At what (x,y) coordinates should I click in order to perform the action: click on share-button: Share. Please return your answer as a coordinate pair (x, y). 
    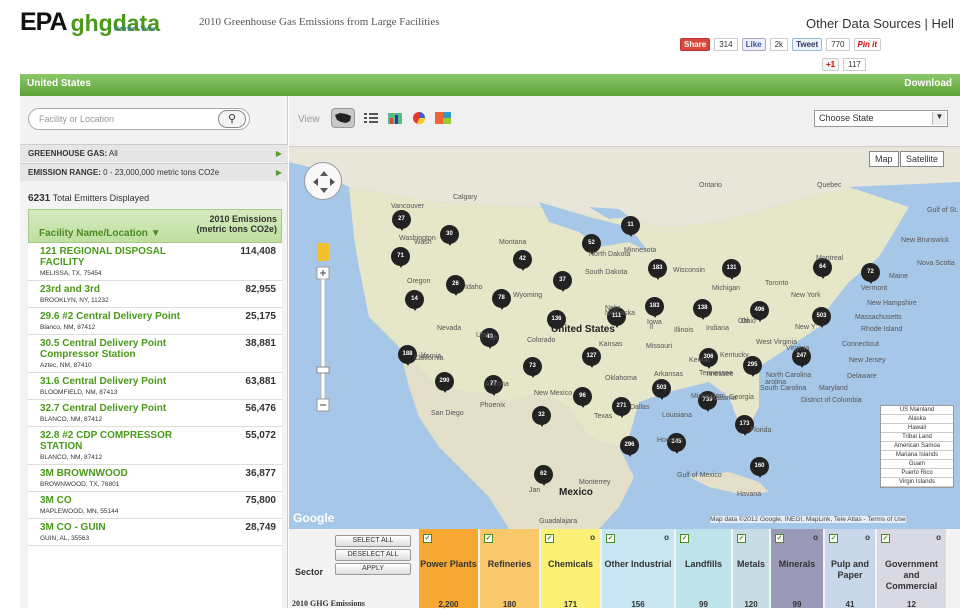
    Looking at the image, I should click on (695, 44).